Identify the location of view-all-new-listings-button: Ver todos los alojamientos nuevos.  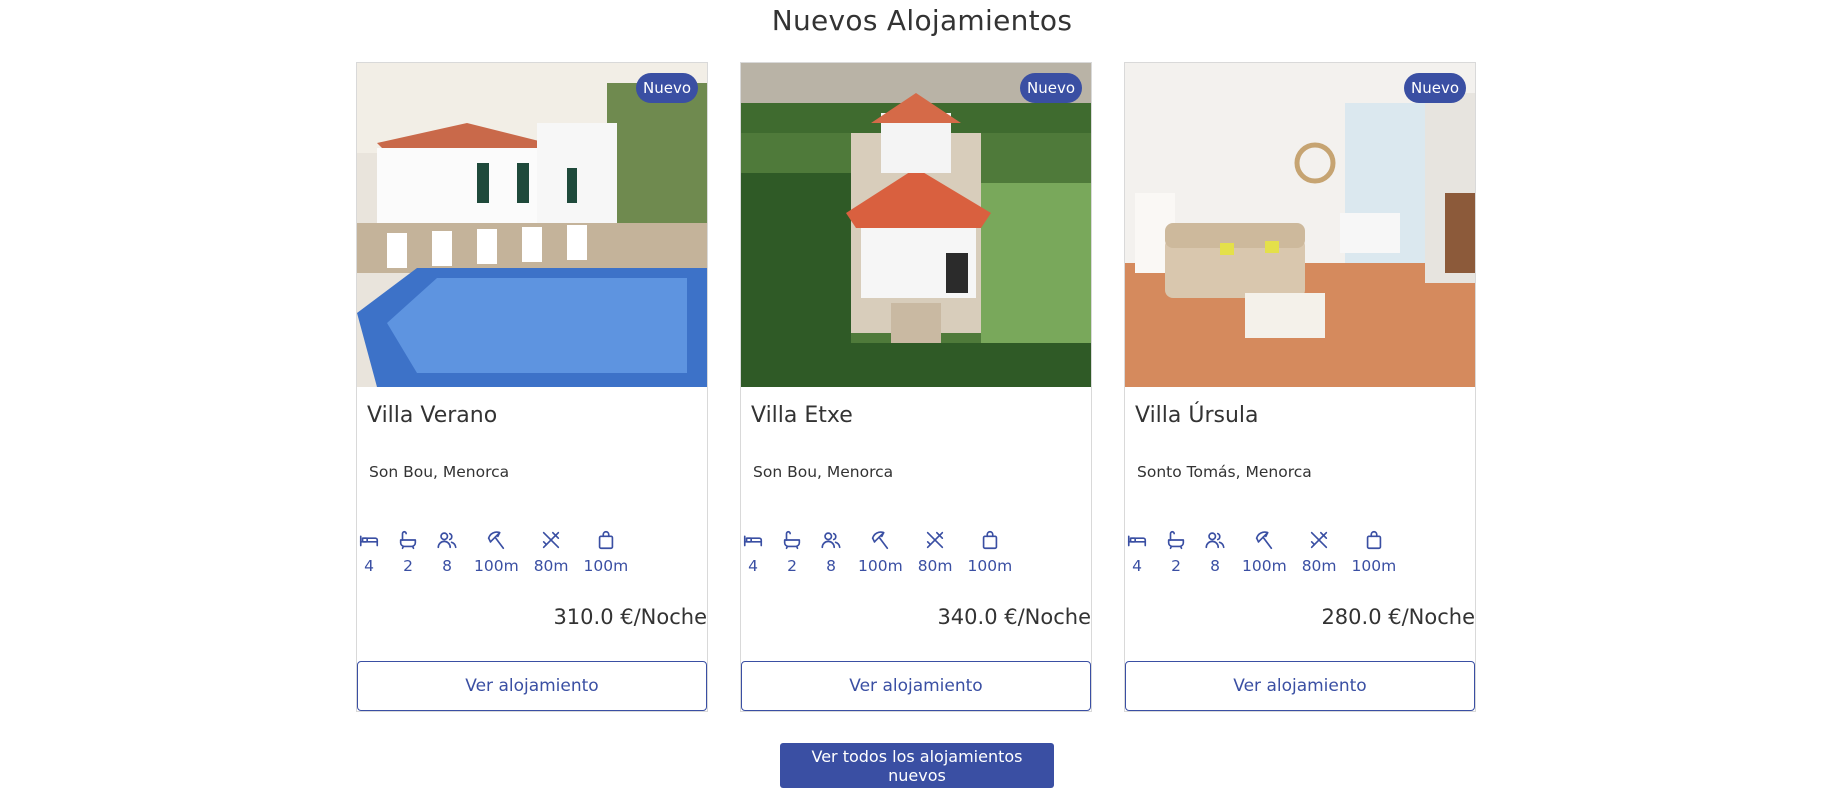
(917, 765).